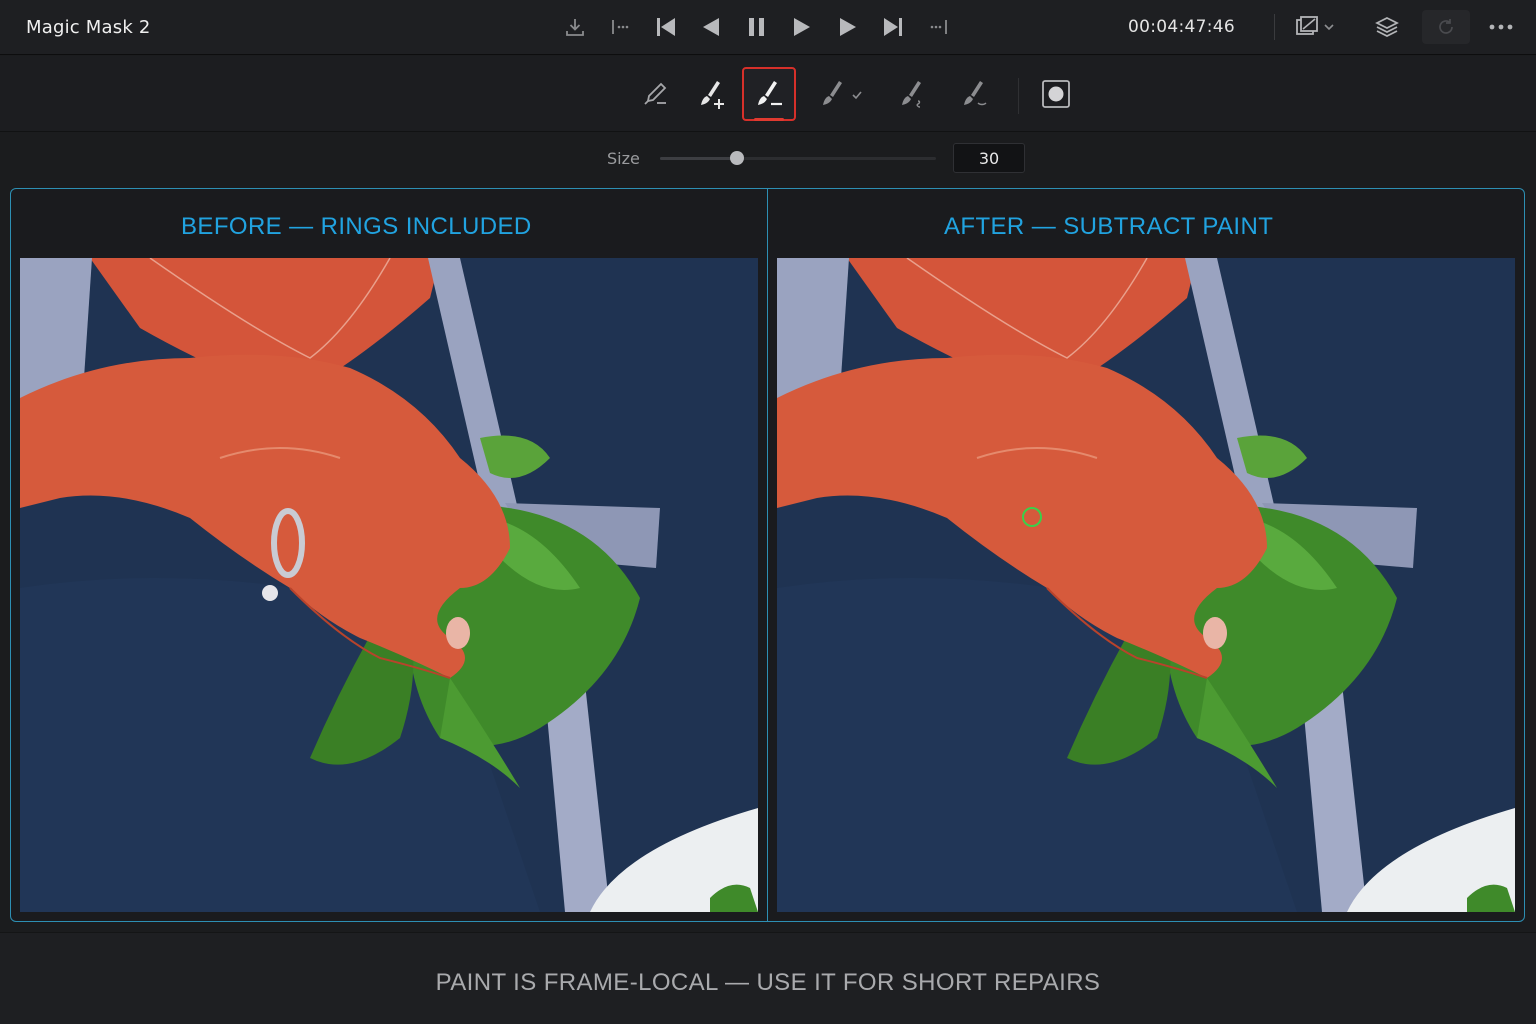  I want to click on chevron-down-icon, so click(1329, 27).